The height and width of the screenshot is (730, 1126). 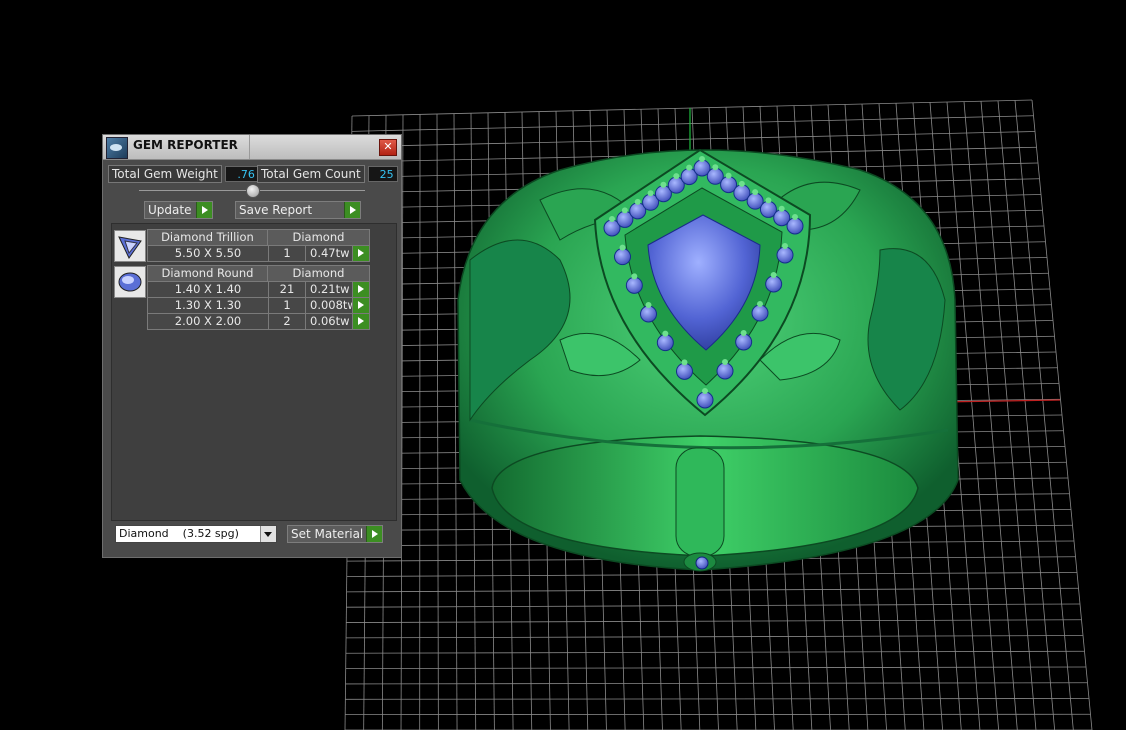 I want to click on set-material-button-label: Set Material, so click(x=327, y=534).